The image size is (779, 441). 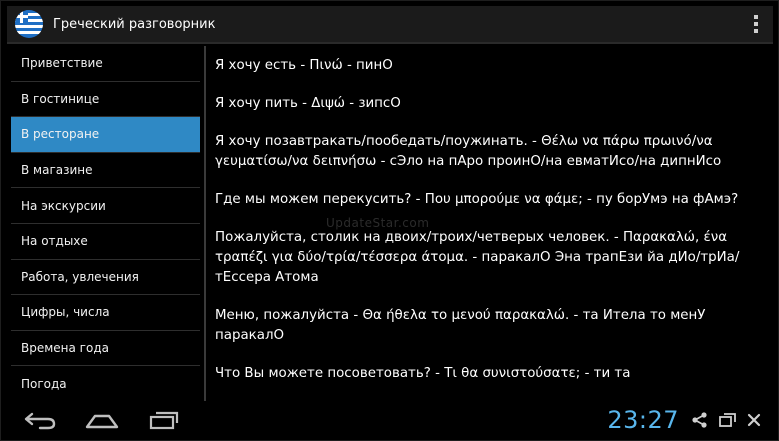 I want to click on sidebar-item-work-hobbies: Работа, увлечения, so click(x=105, y=278).